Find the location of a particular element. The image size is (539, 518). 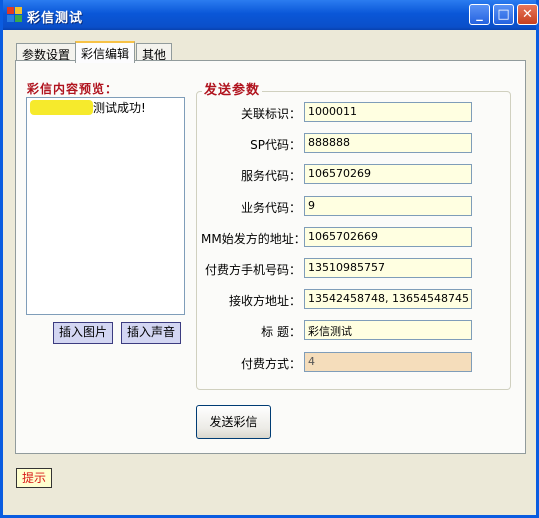

field-input: 彩信测试 is located at coordinates (388, 330).